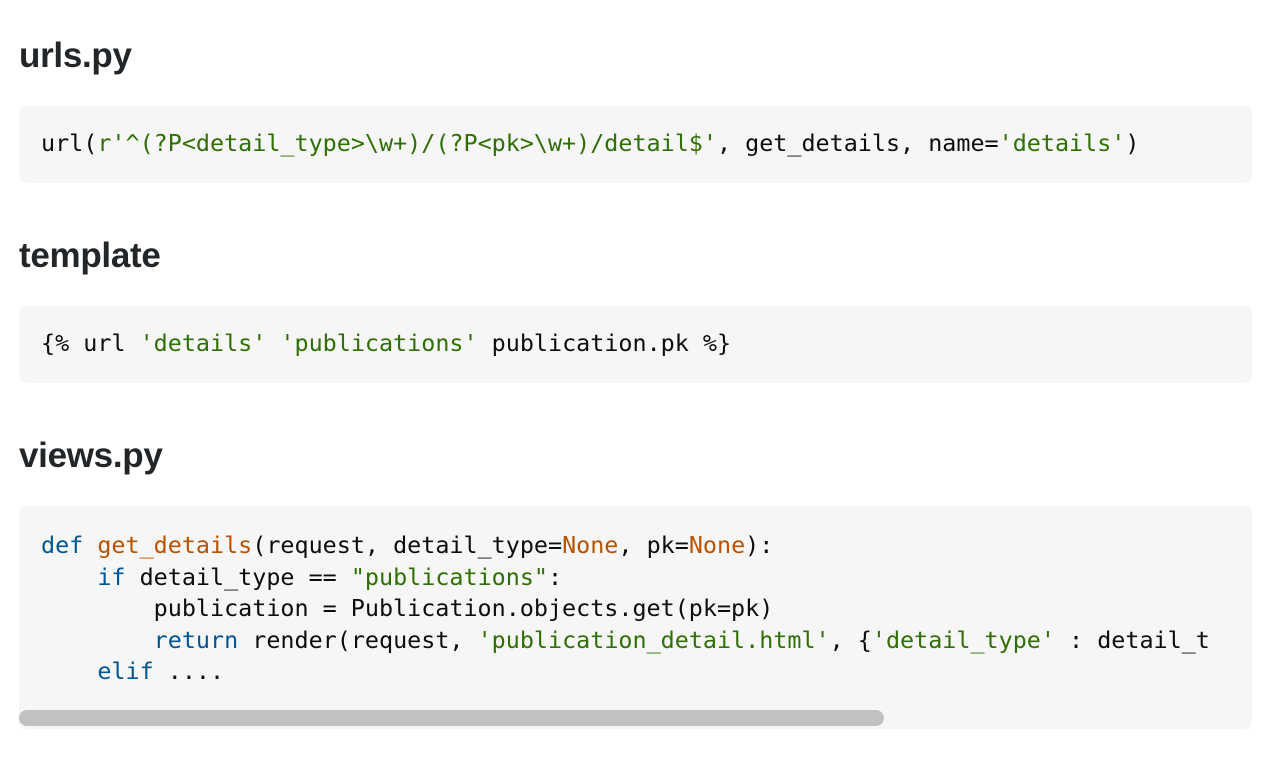  What do you see at coordinates (358, 639) in the screenshot?
I see `code-token-pln: render(request,` at bounding box center [358, 639].